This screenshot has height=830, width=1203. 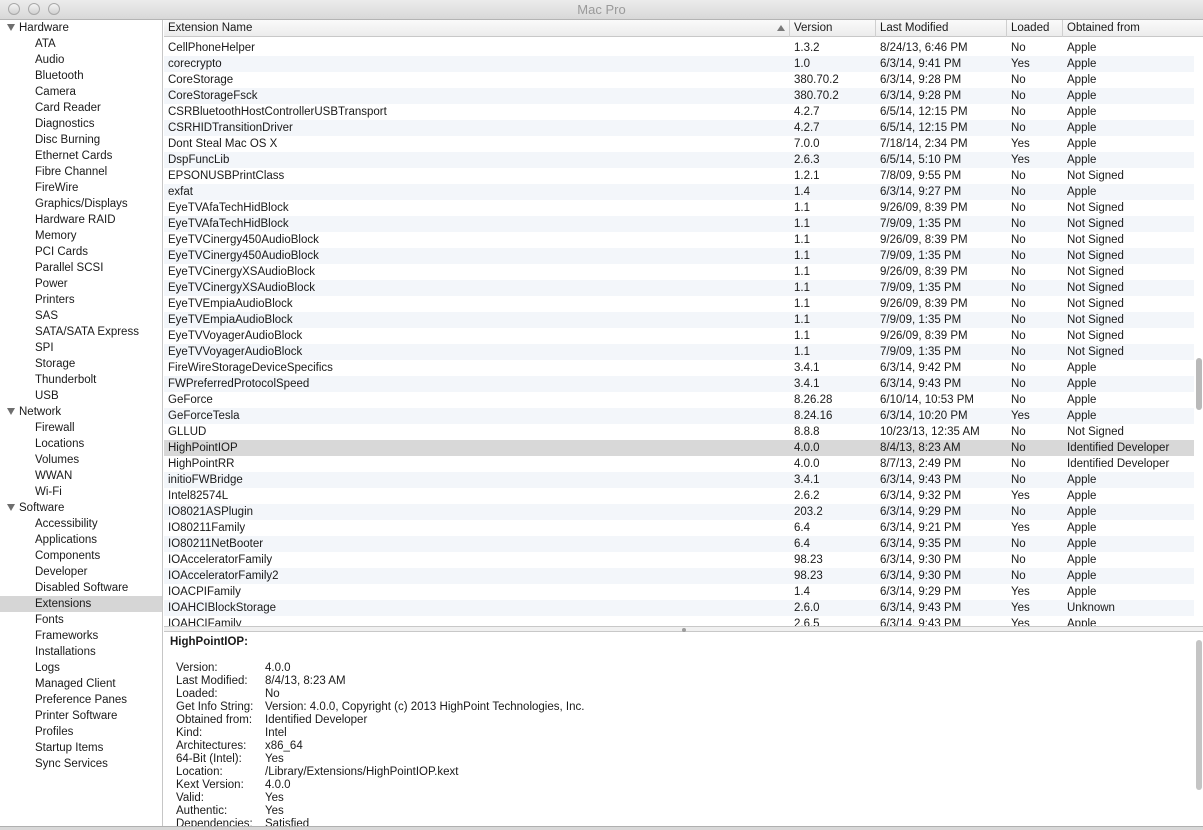 I want to click on sidebar-item-thunderbolt: Thunderbolt, so click(x=81, y=380).